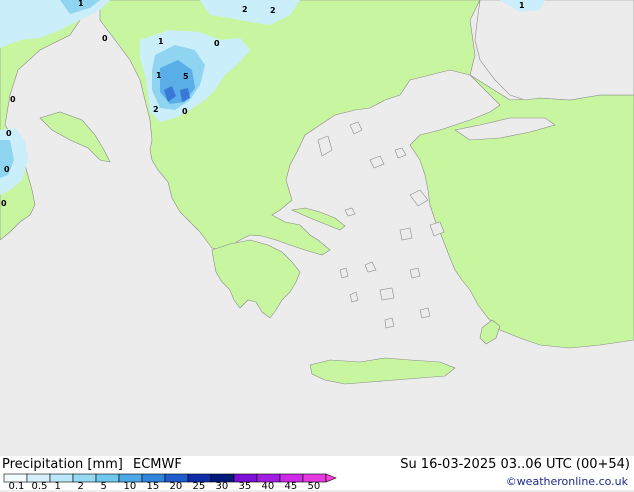 The height and width of the screenshot is (492, 634). I want to click on scale-tick-label: 30, so click(222, 486).